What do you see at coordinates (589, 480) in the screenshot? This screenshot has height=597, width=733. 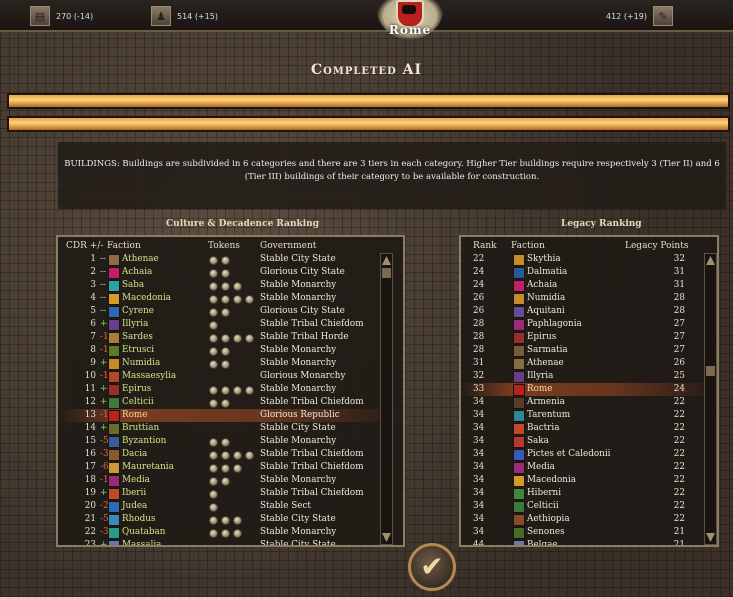 I see `table-row: 34 Macedonia 22` at bounding box center [589, 480].